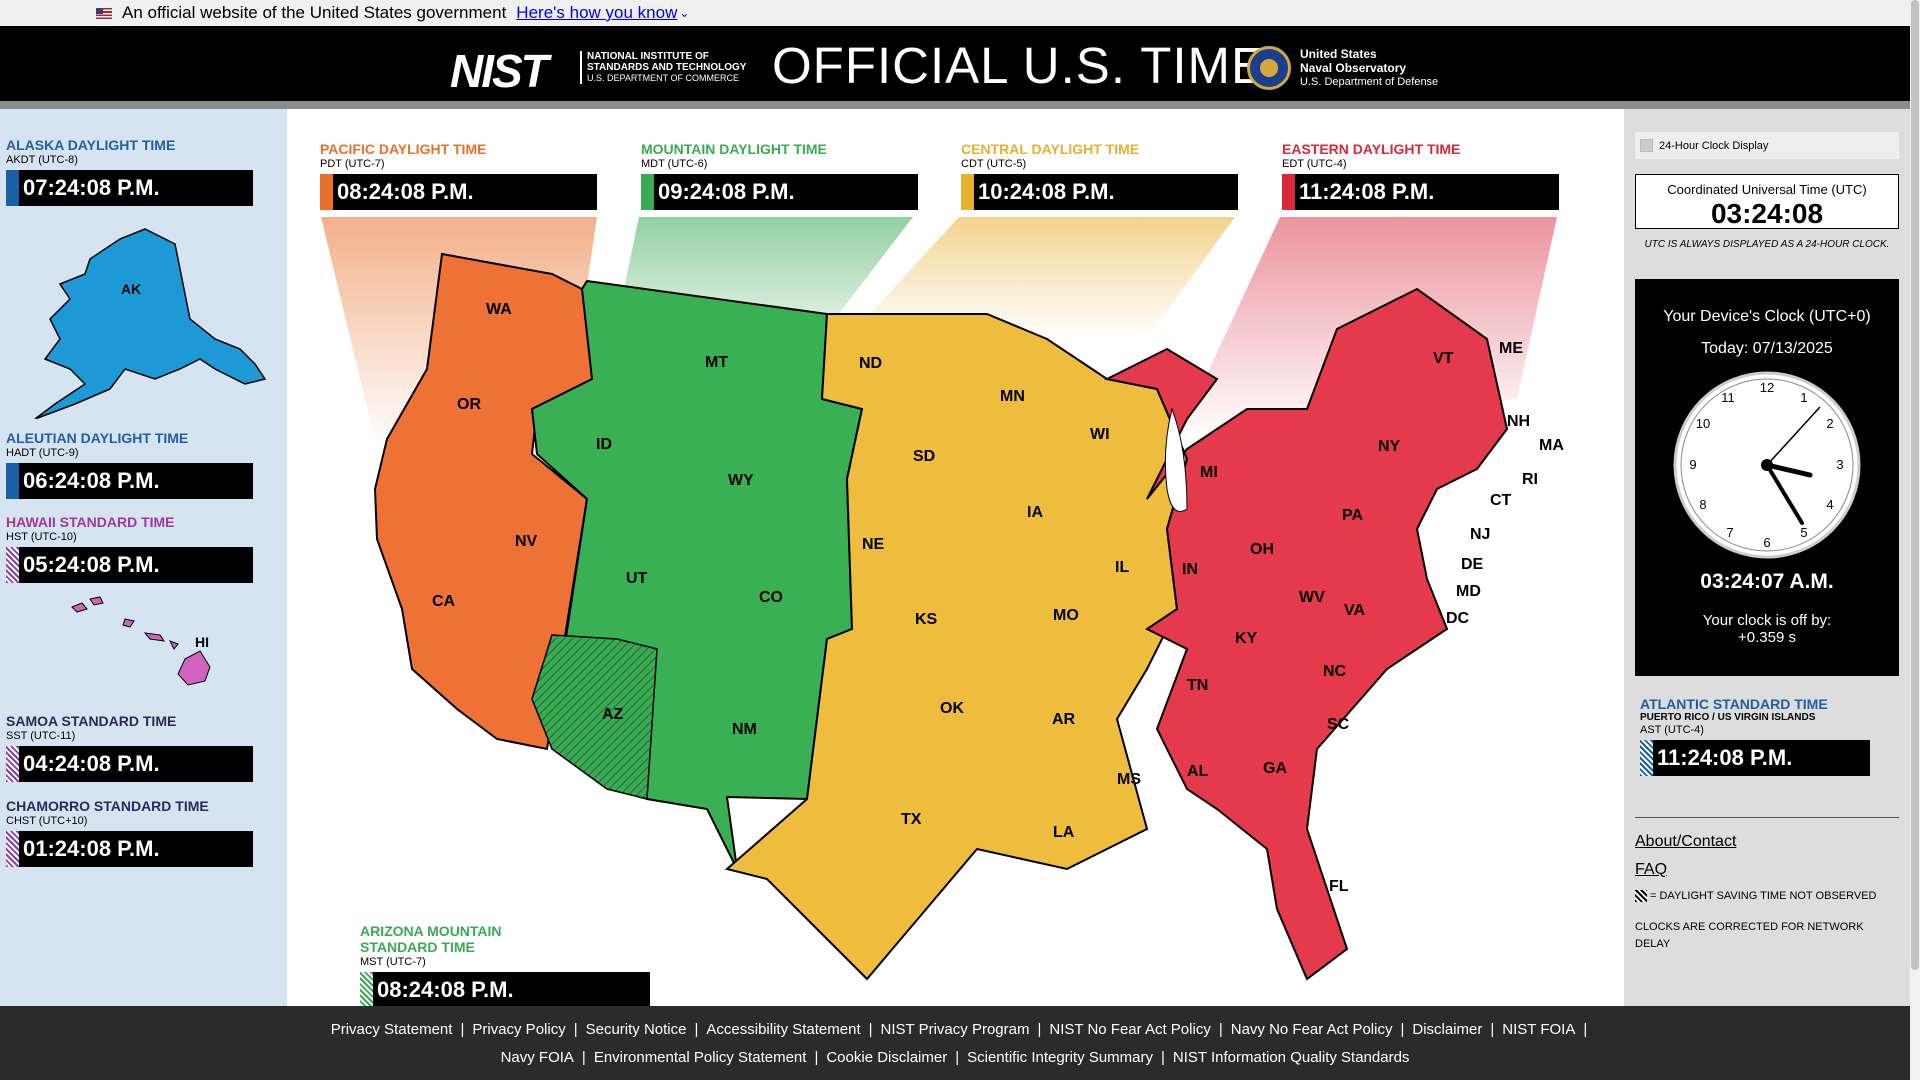 This screenshot has width=1920, height=1080. What do you see at coordinates (537, 1057) in the screenshot?
I see `footer-link: Navy FOIA` at bounding box center [537, 1057].